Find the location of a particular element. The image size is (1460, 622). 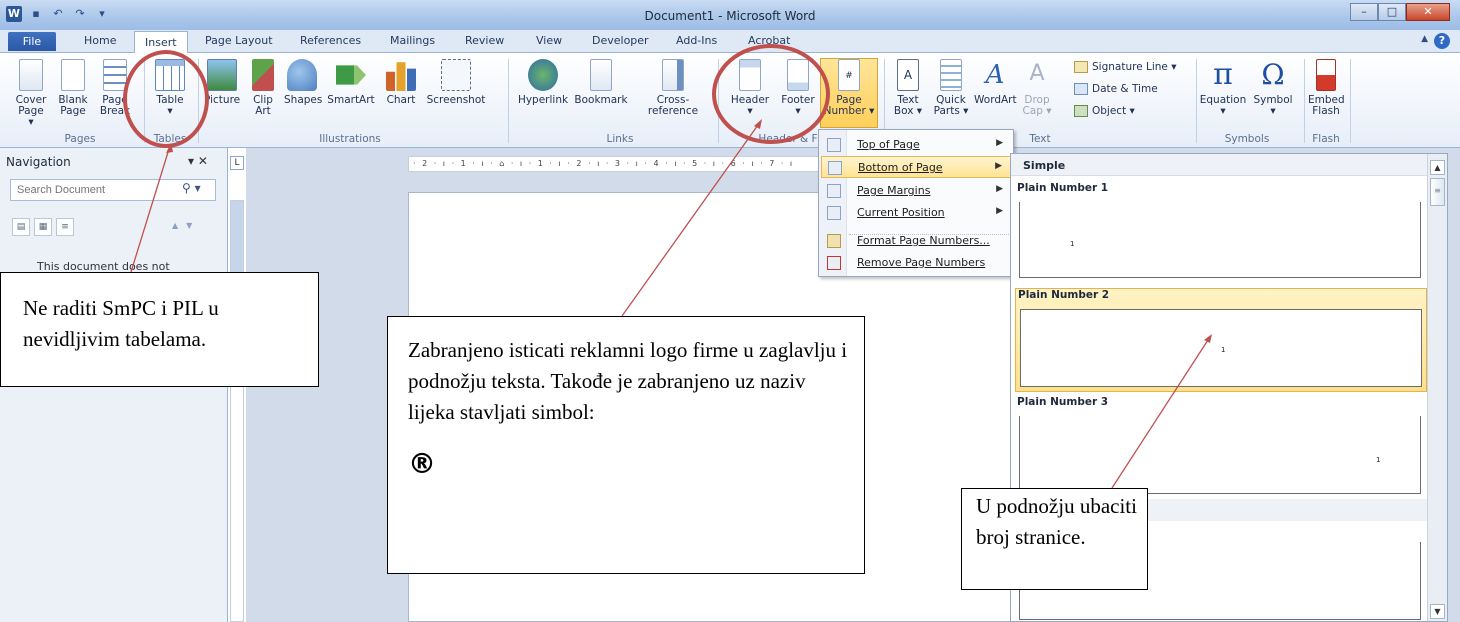

scroll-thumb: ≡ is located at coordinates (1437, 192).